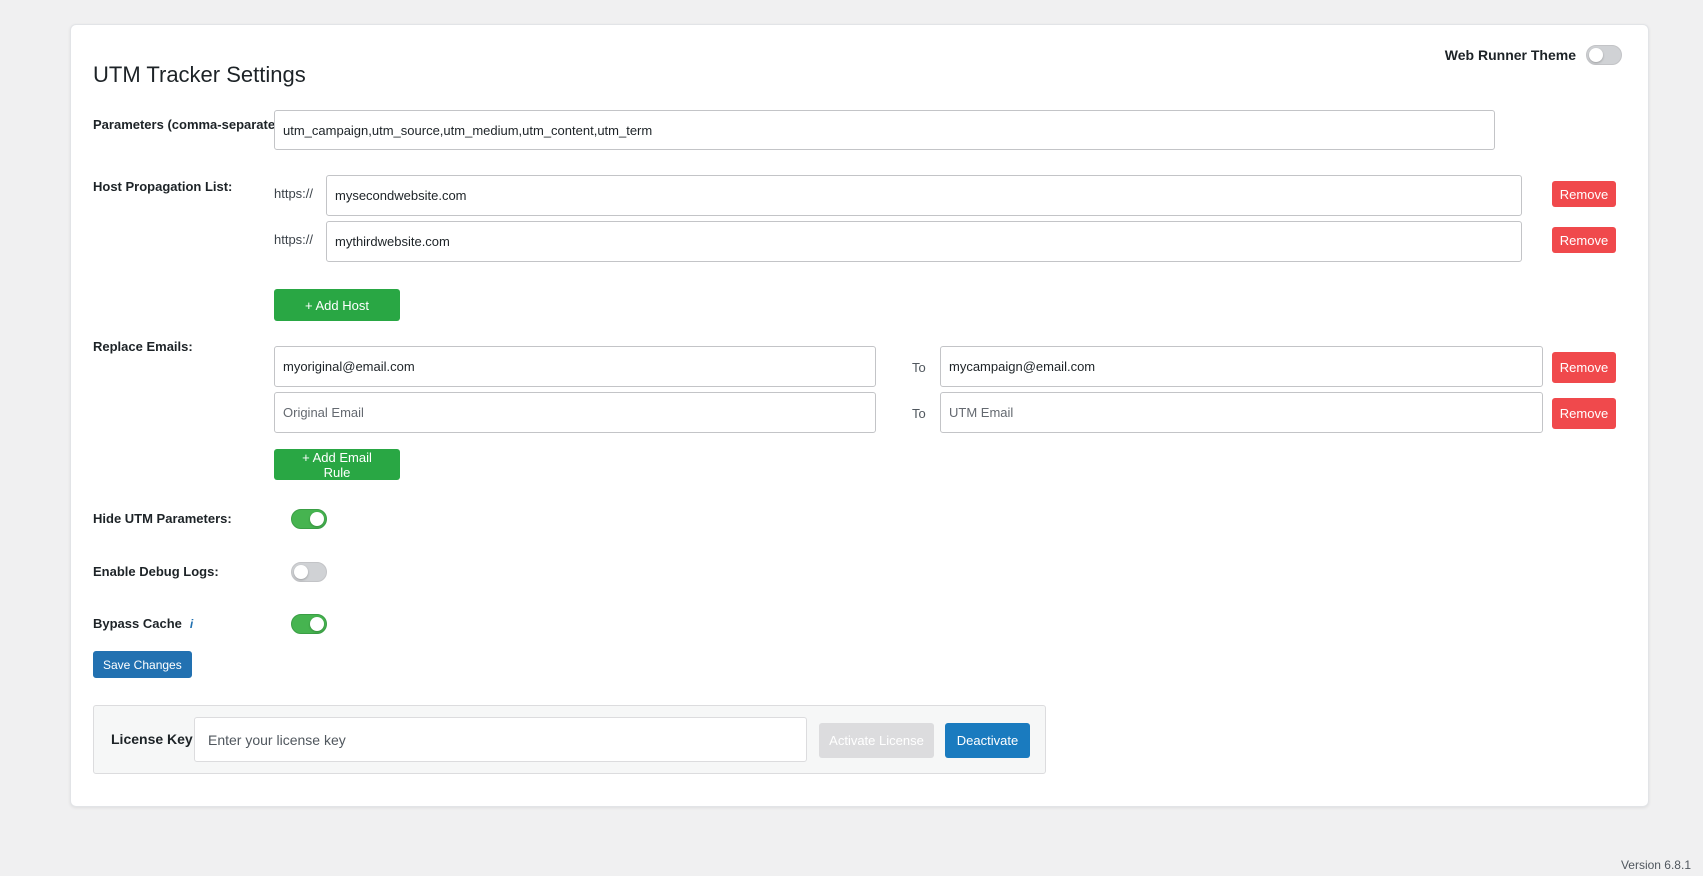  Describe the element at coordinates (1604, 55) in the screenshot. I see `theme-toggle` at that location.